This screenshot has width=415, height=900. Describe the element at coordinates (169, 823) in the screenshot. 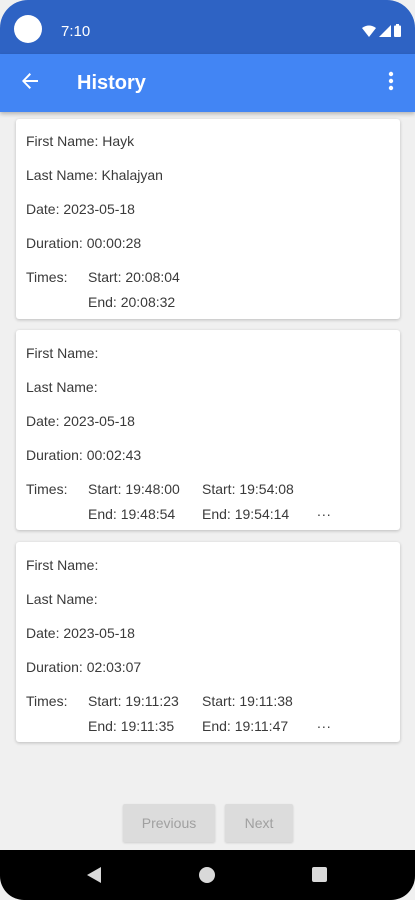

I see `previous-button: Previous` at that location.